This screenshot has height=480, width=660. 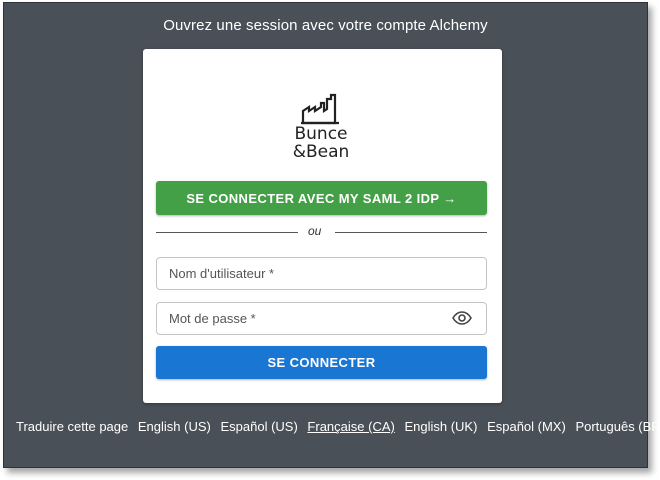 I want to click on lang-english-us: English (US), so click(x=174, y=426).